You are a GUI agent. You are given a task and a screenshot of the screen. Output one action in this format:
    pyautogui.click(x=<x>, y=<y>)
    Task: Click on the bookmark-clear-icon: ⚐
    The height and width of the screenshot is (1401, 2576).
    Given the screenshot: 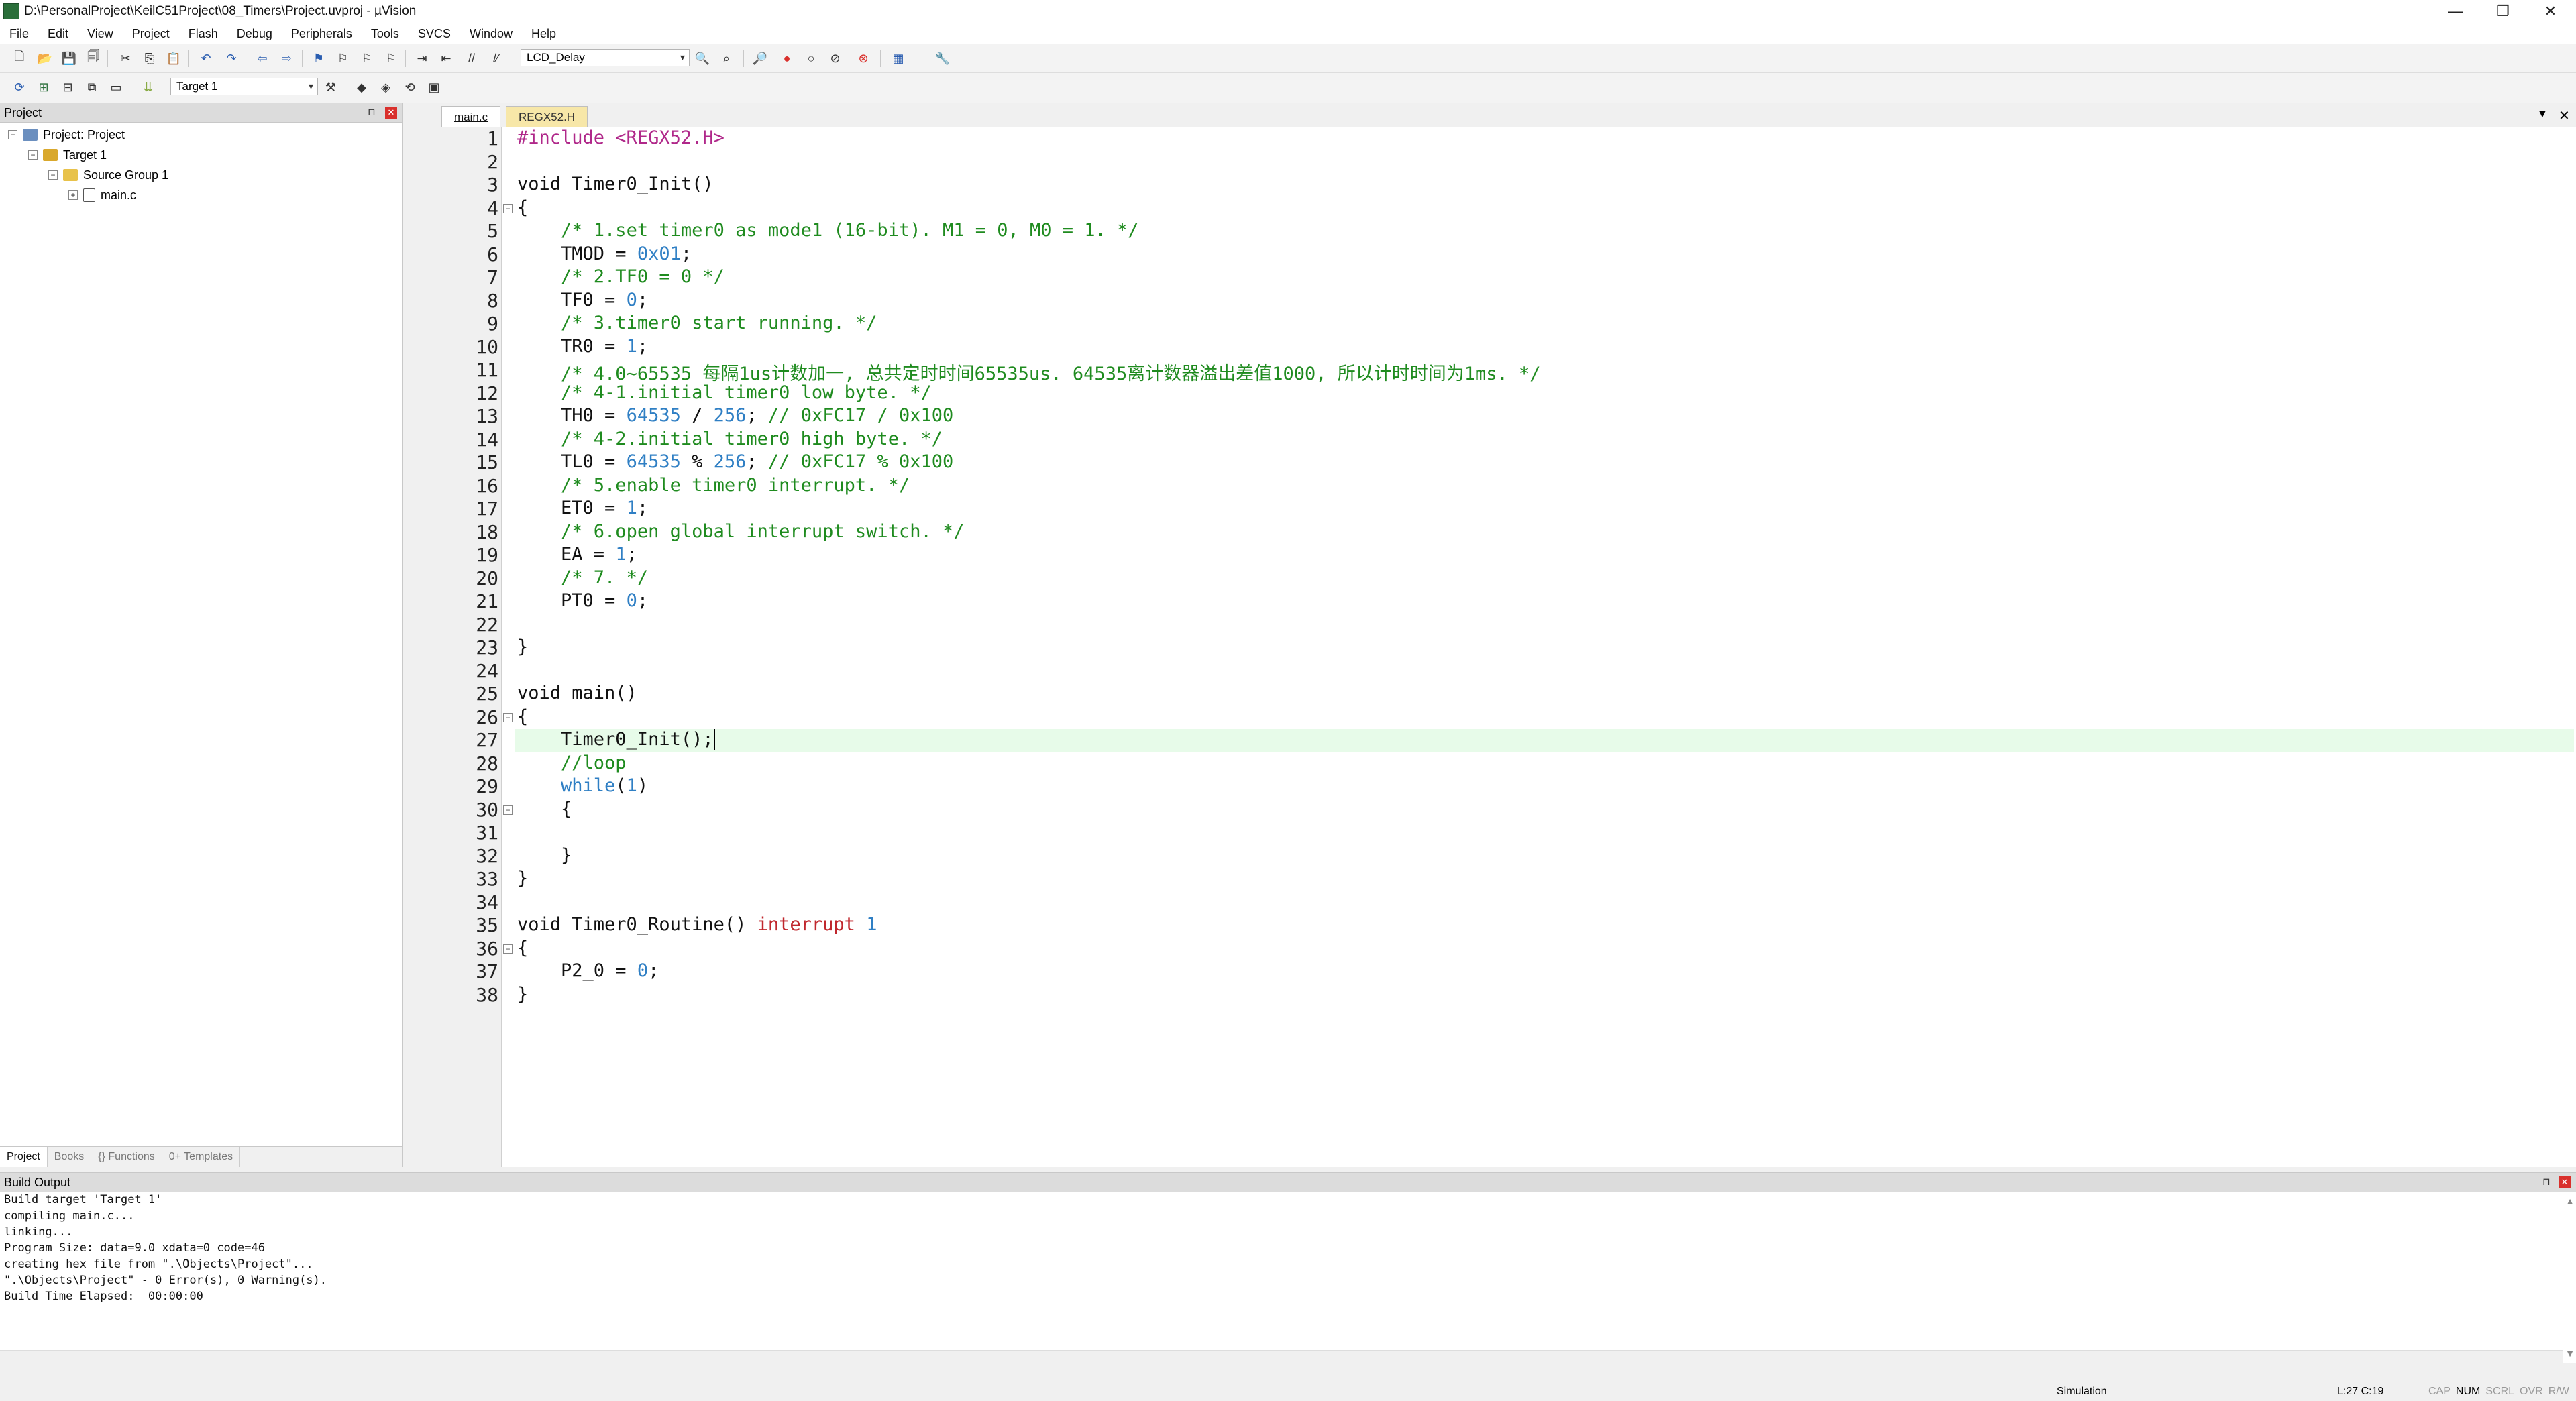 What is the action you would take?
    pyautogui.click(x=391, y=58)
    